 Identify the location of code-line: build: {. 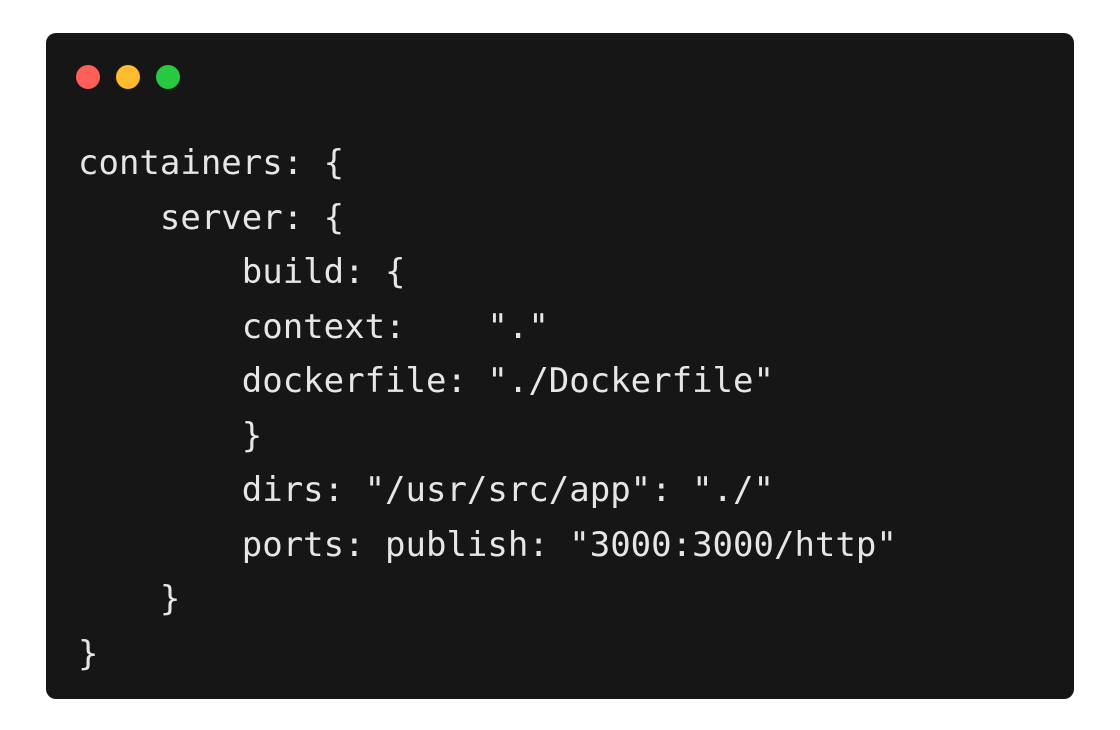
(242, 272).